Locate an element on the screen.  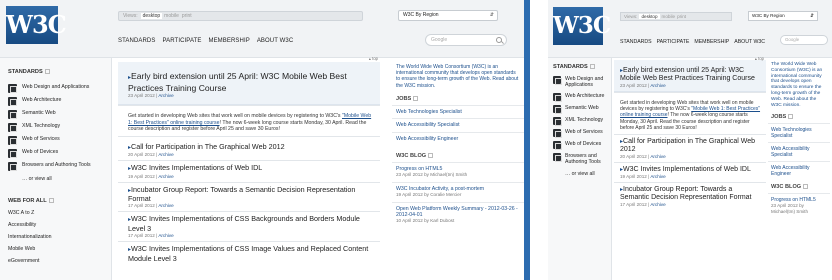
blog-heading: W3C BLOG is located at coordinates (799, 186).